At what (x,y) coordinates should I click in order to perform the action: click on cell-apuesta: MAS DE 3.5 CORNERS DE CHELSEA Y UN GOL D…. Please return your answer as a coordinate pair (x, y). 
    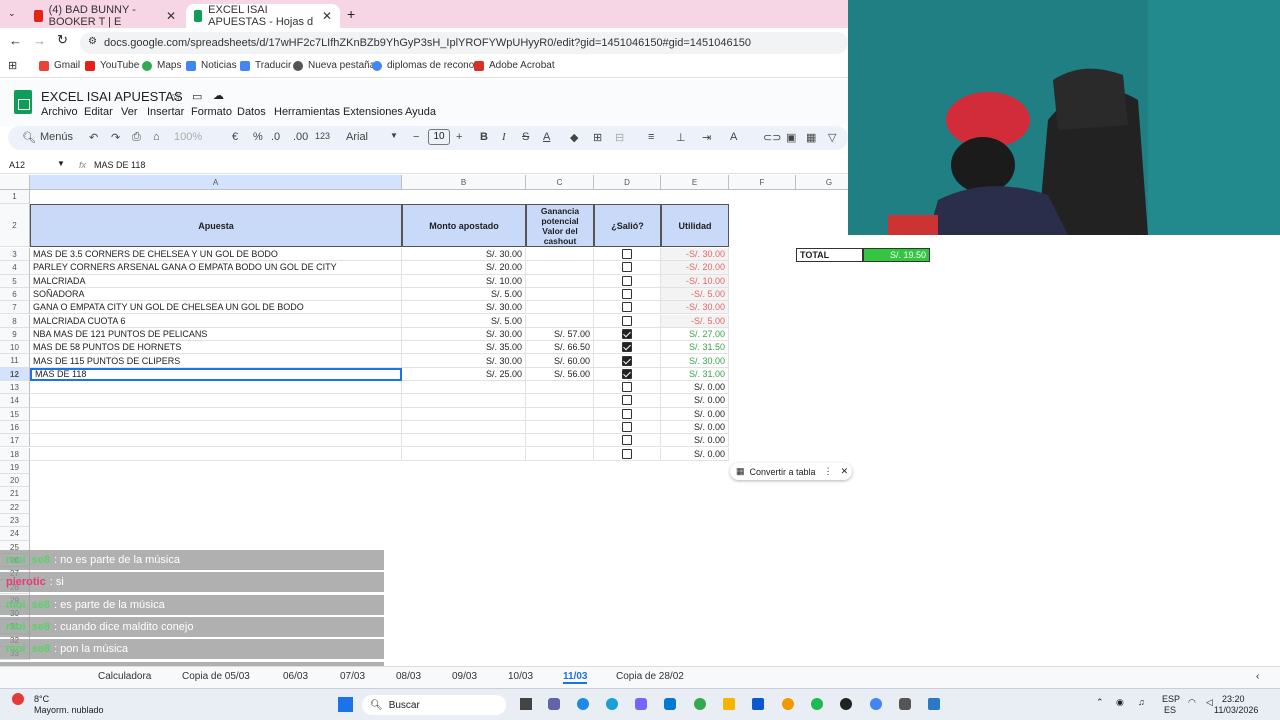
    Looking at the image, I should click on (216, 255).